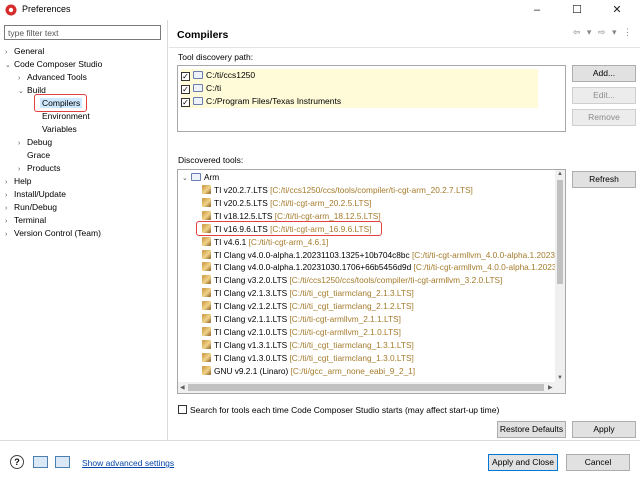 The image size is (640, 478). Describe the element at coordinates (182, 409) in the screenshot. I see `checkbox` at that location.